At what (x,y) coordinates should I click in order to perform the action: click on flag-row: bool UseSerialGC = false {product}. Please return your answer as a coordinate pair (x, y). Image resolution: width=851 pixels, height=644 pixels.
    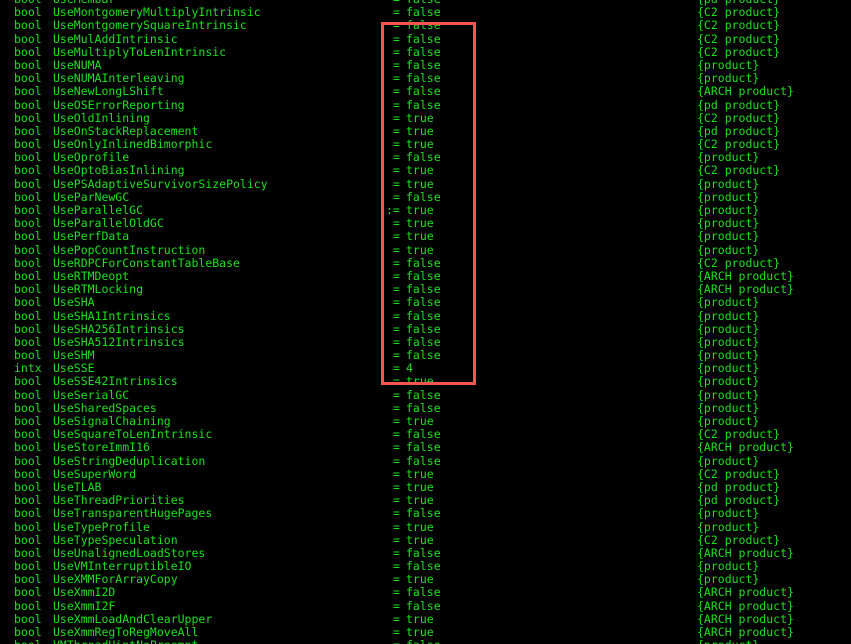
    Looking at the image, I should click on (425, 394).